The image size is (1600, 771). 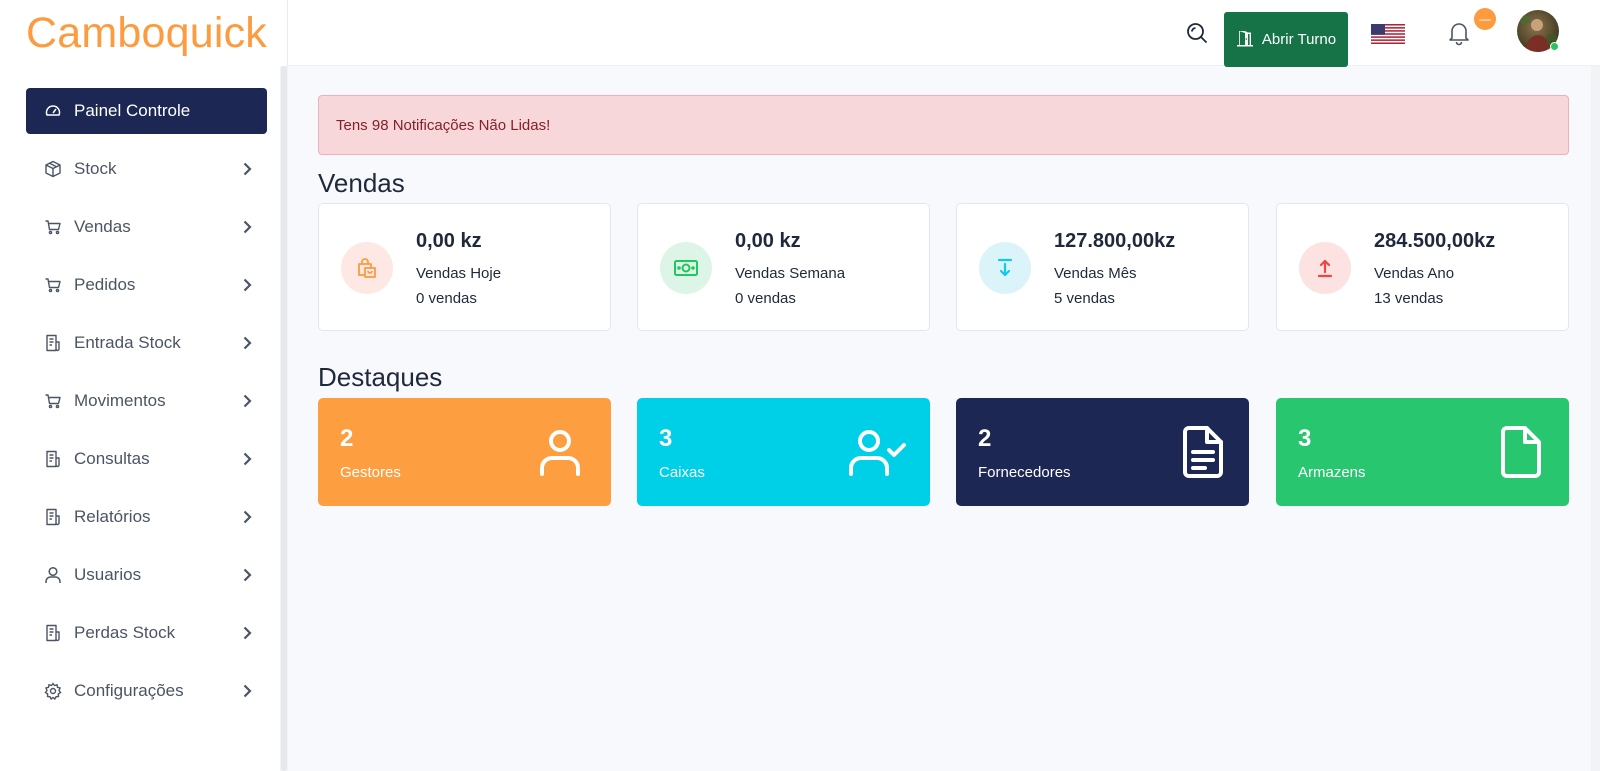 I want to click on open-shift-button: Abrir Turno, so click(x=1286, y=39).